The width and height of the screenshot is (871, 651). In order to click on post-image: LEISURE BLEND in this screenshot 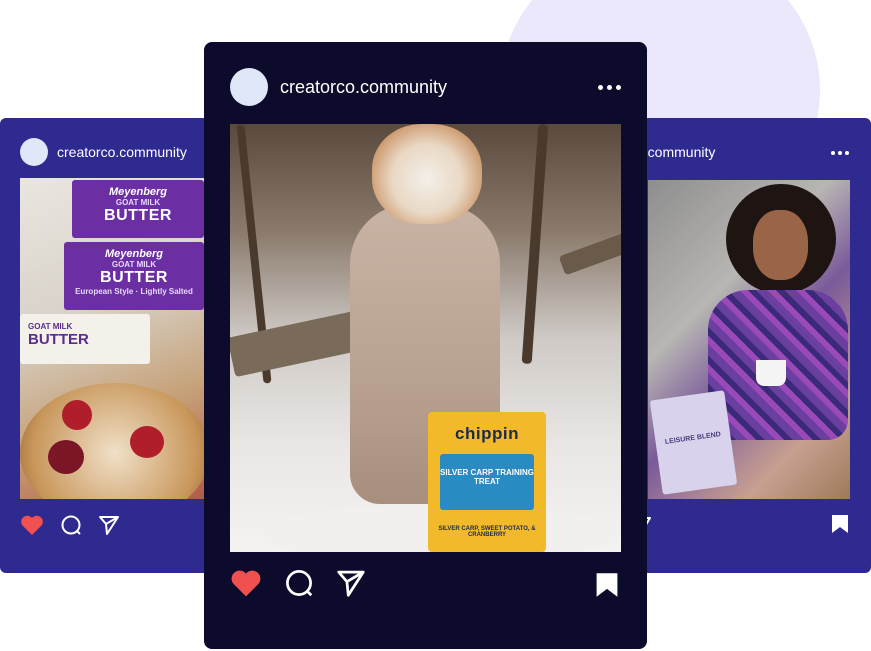, I will do `click(749, 339)`.